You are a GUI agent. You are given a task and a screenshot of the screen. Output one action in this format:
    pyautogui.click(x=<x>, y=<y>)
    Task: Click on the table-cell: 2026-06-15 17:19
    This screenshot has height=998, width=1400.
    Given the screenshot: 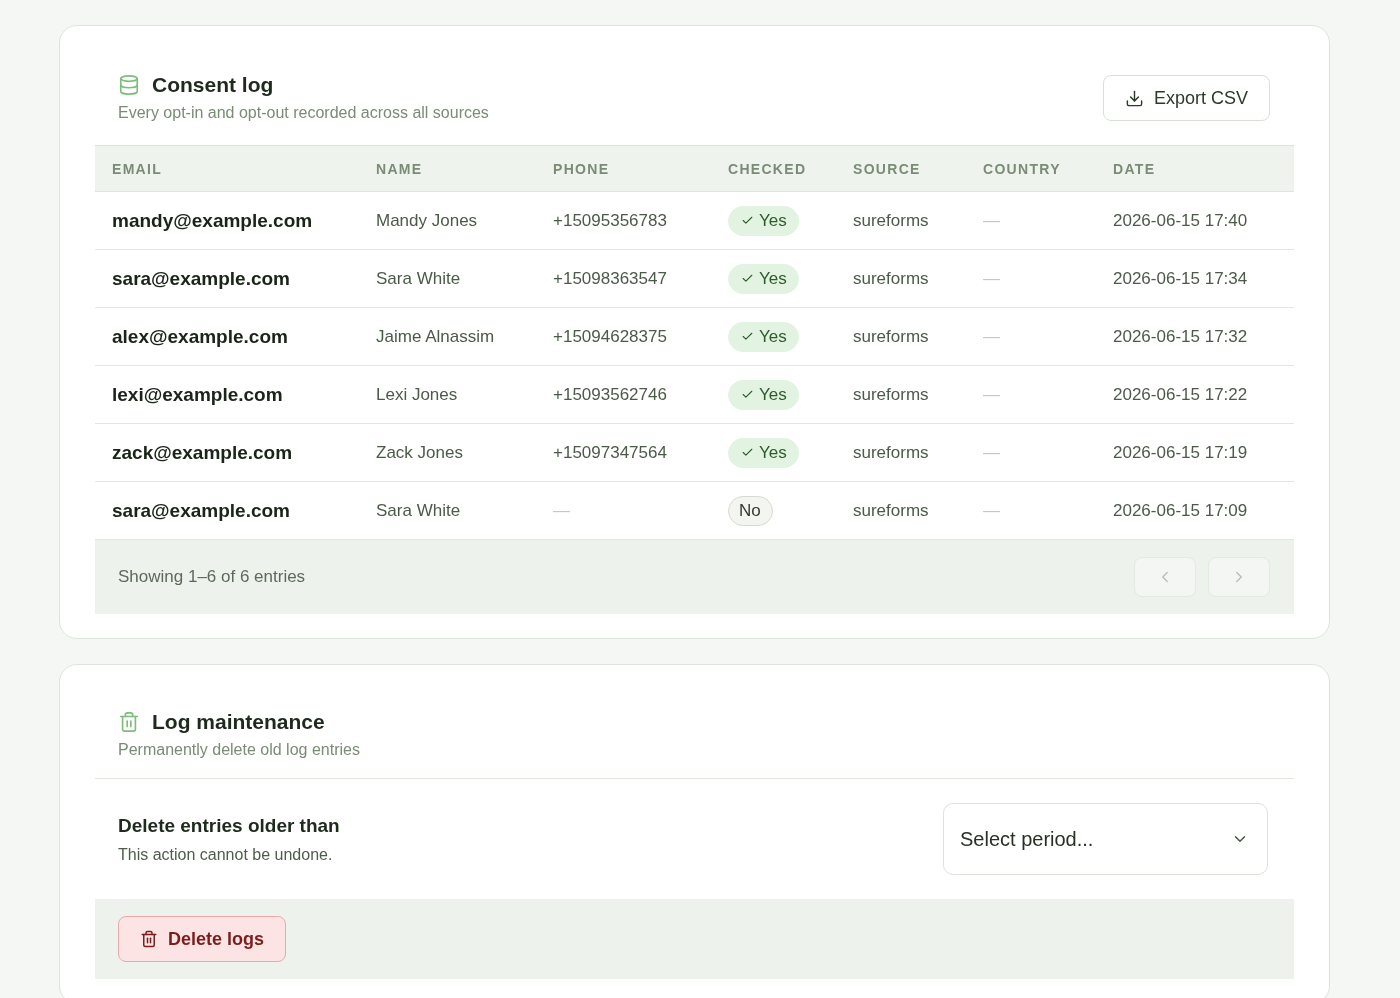 What is the action you would take?
    pyautogui.click(x=1180, y=452)
    